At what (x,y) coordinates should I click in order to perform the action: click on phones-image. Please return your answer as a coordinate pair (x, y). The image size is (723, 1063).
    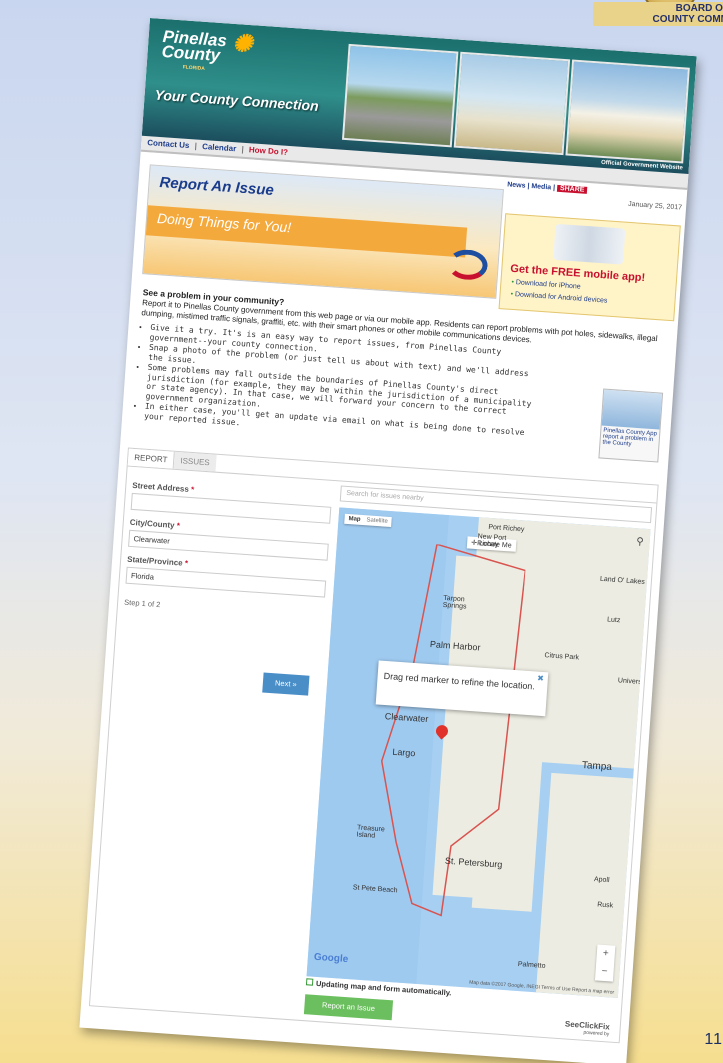
    Looking at the image, I should click on (589, 244).